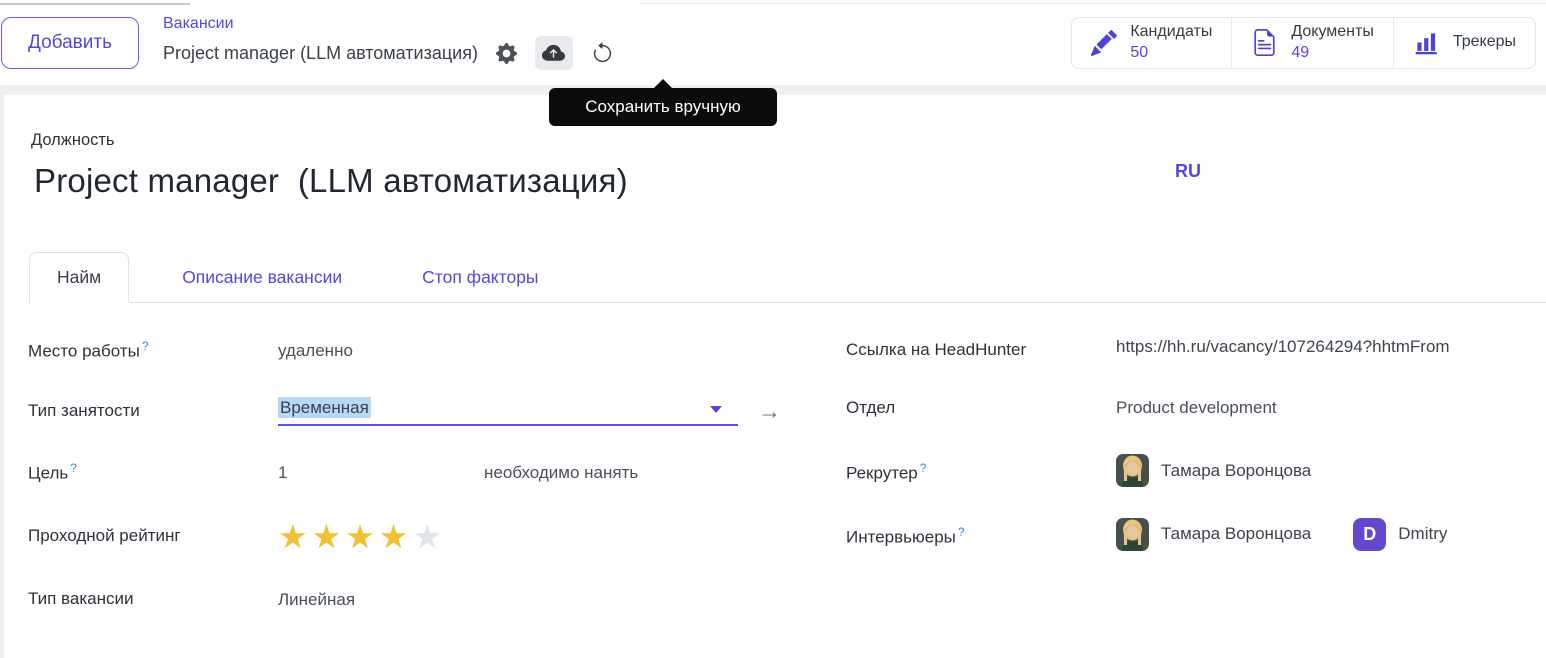 This screenshot has width=1546, height=658. I want to click on recruiter-chip: Тамара Воронцова, so click(1331, 471).